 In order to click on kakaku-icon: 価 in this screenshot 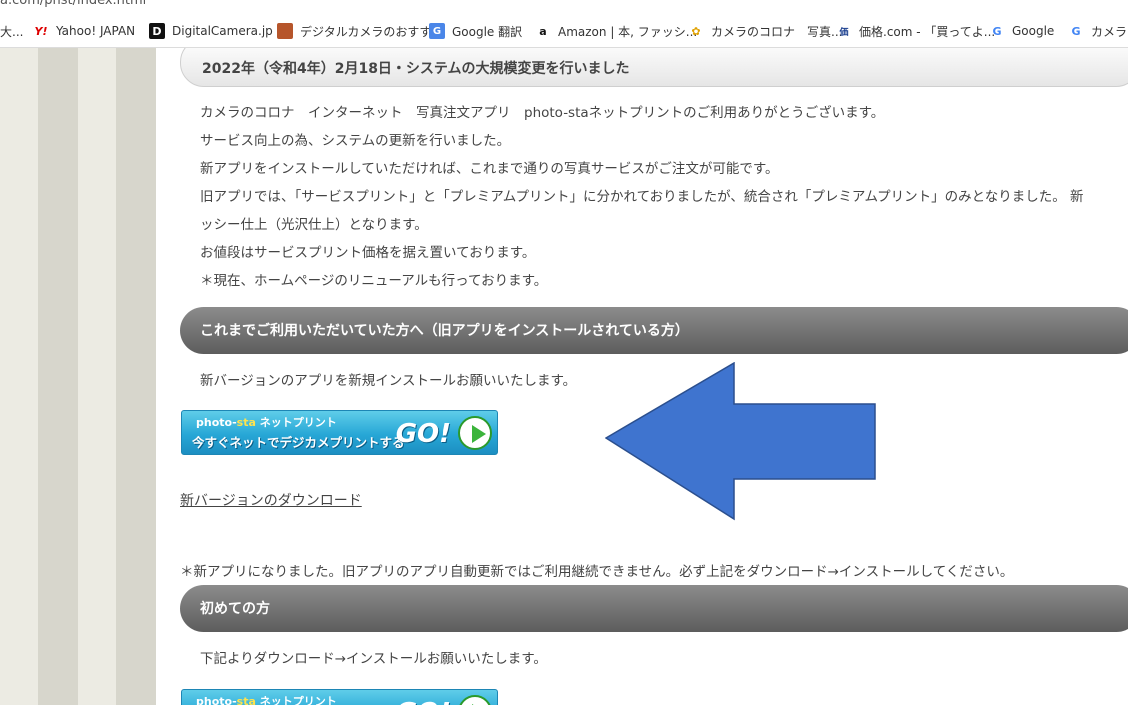, I will do `click(844, 32)`.